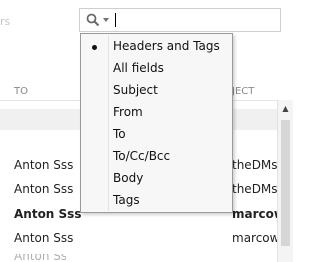 The width and height of the screenshot is (320, 262). I want to click on menu-item-from: From, so click(157, 113).